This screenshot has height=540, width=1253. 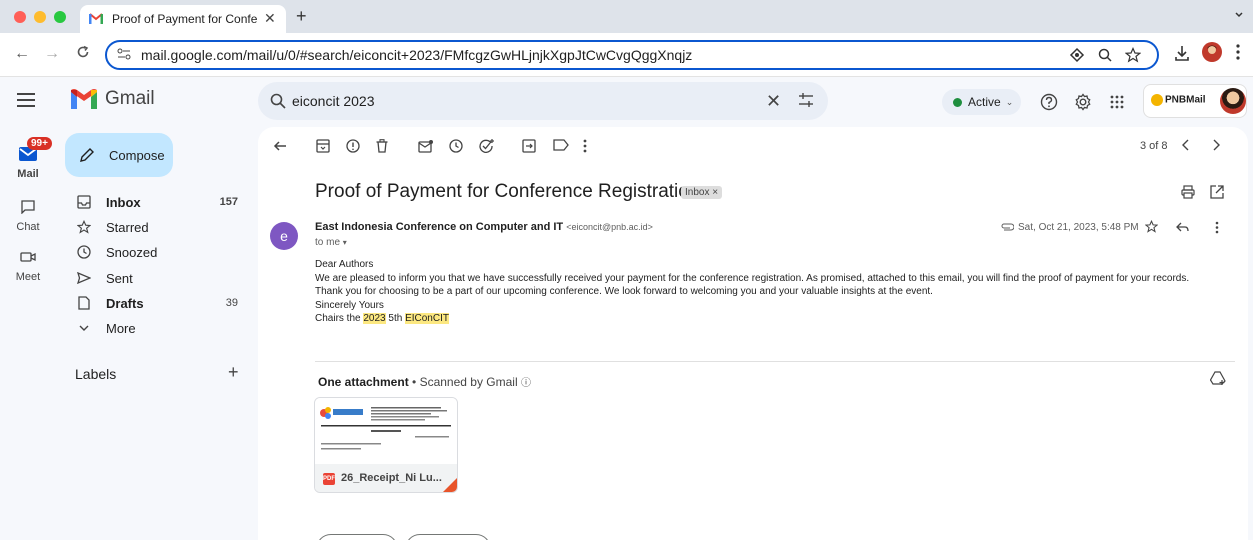 I want to click on label-icon, so click(x=561, y=145).